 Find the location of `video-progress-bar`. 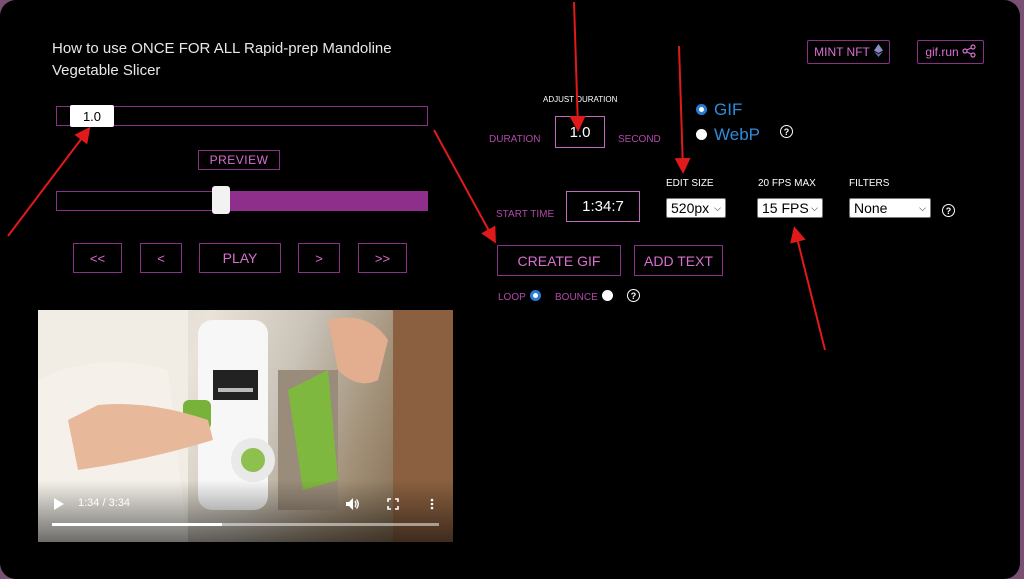

video-progress-bar is located at coordinates (245, 524).